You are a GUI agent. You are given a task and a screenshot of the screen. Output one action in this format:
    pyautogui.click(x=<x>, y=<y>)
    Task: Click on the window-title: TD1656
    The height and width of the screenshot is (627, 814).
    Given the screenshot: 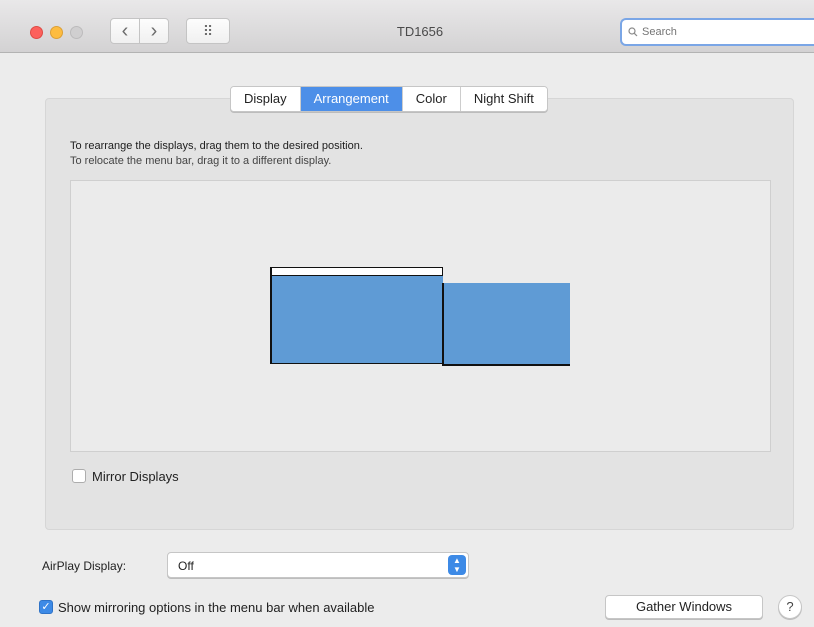 What is the action you would take?
    pyautogui.click(x=420, y=31)
    